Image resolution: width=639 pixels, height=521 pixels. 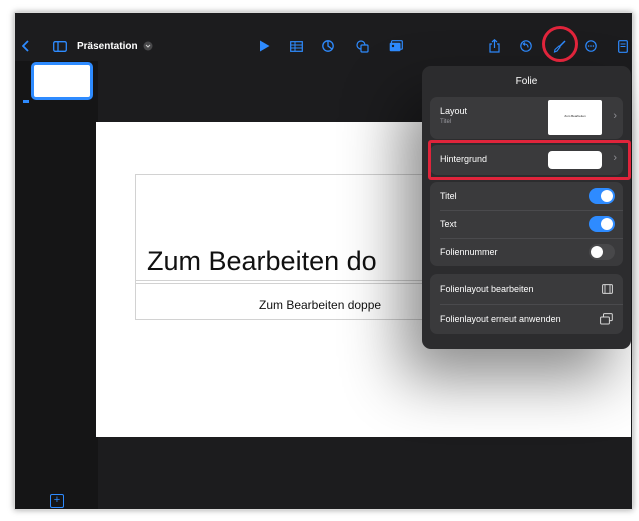 I want to click on share-button, so click(x=494, y=46).